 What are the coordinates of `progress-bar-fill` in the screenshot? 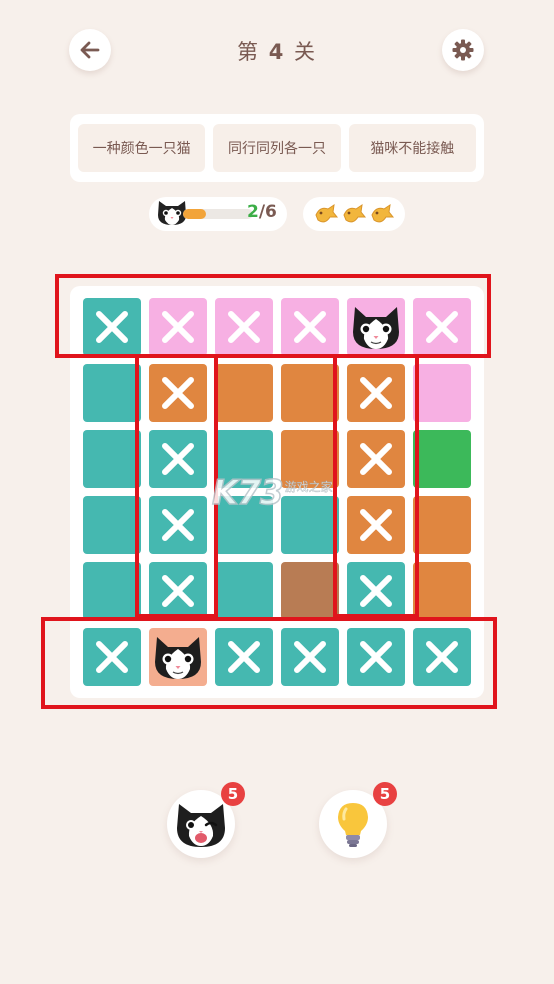 It's located at (195, 214).